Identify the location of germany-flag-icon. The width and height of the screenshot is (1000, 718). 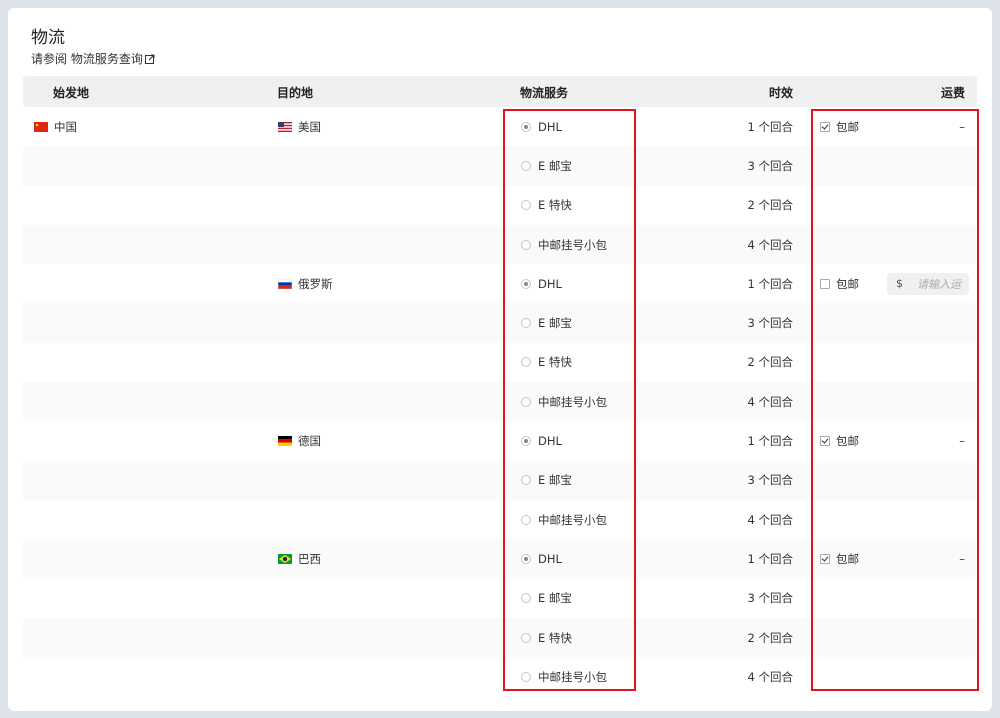
(285, 441).